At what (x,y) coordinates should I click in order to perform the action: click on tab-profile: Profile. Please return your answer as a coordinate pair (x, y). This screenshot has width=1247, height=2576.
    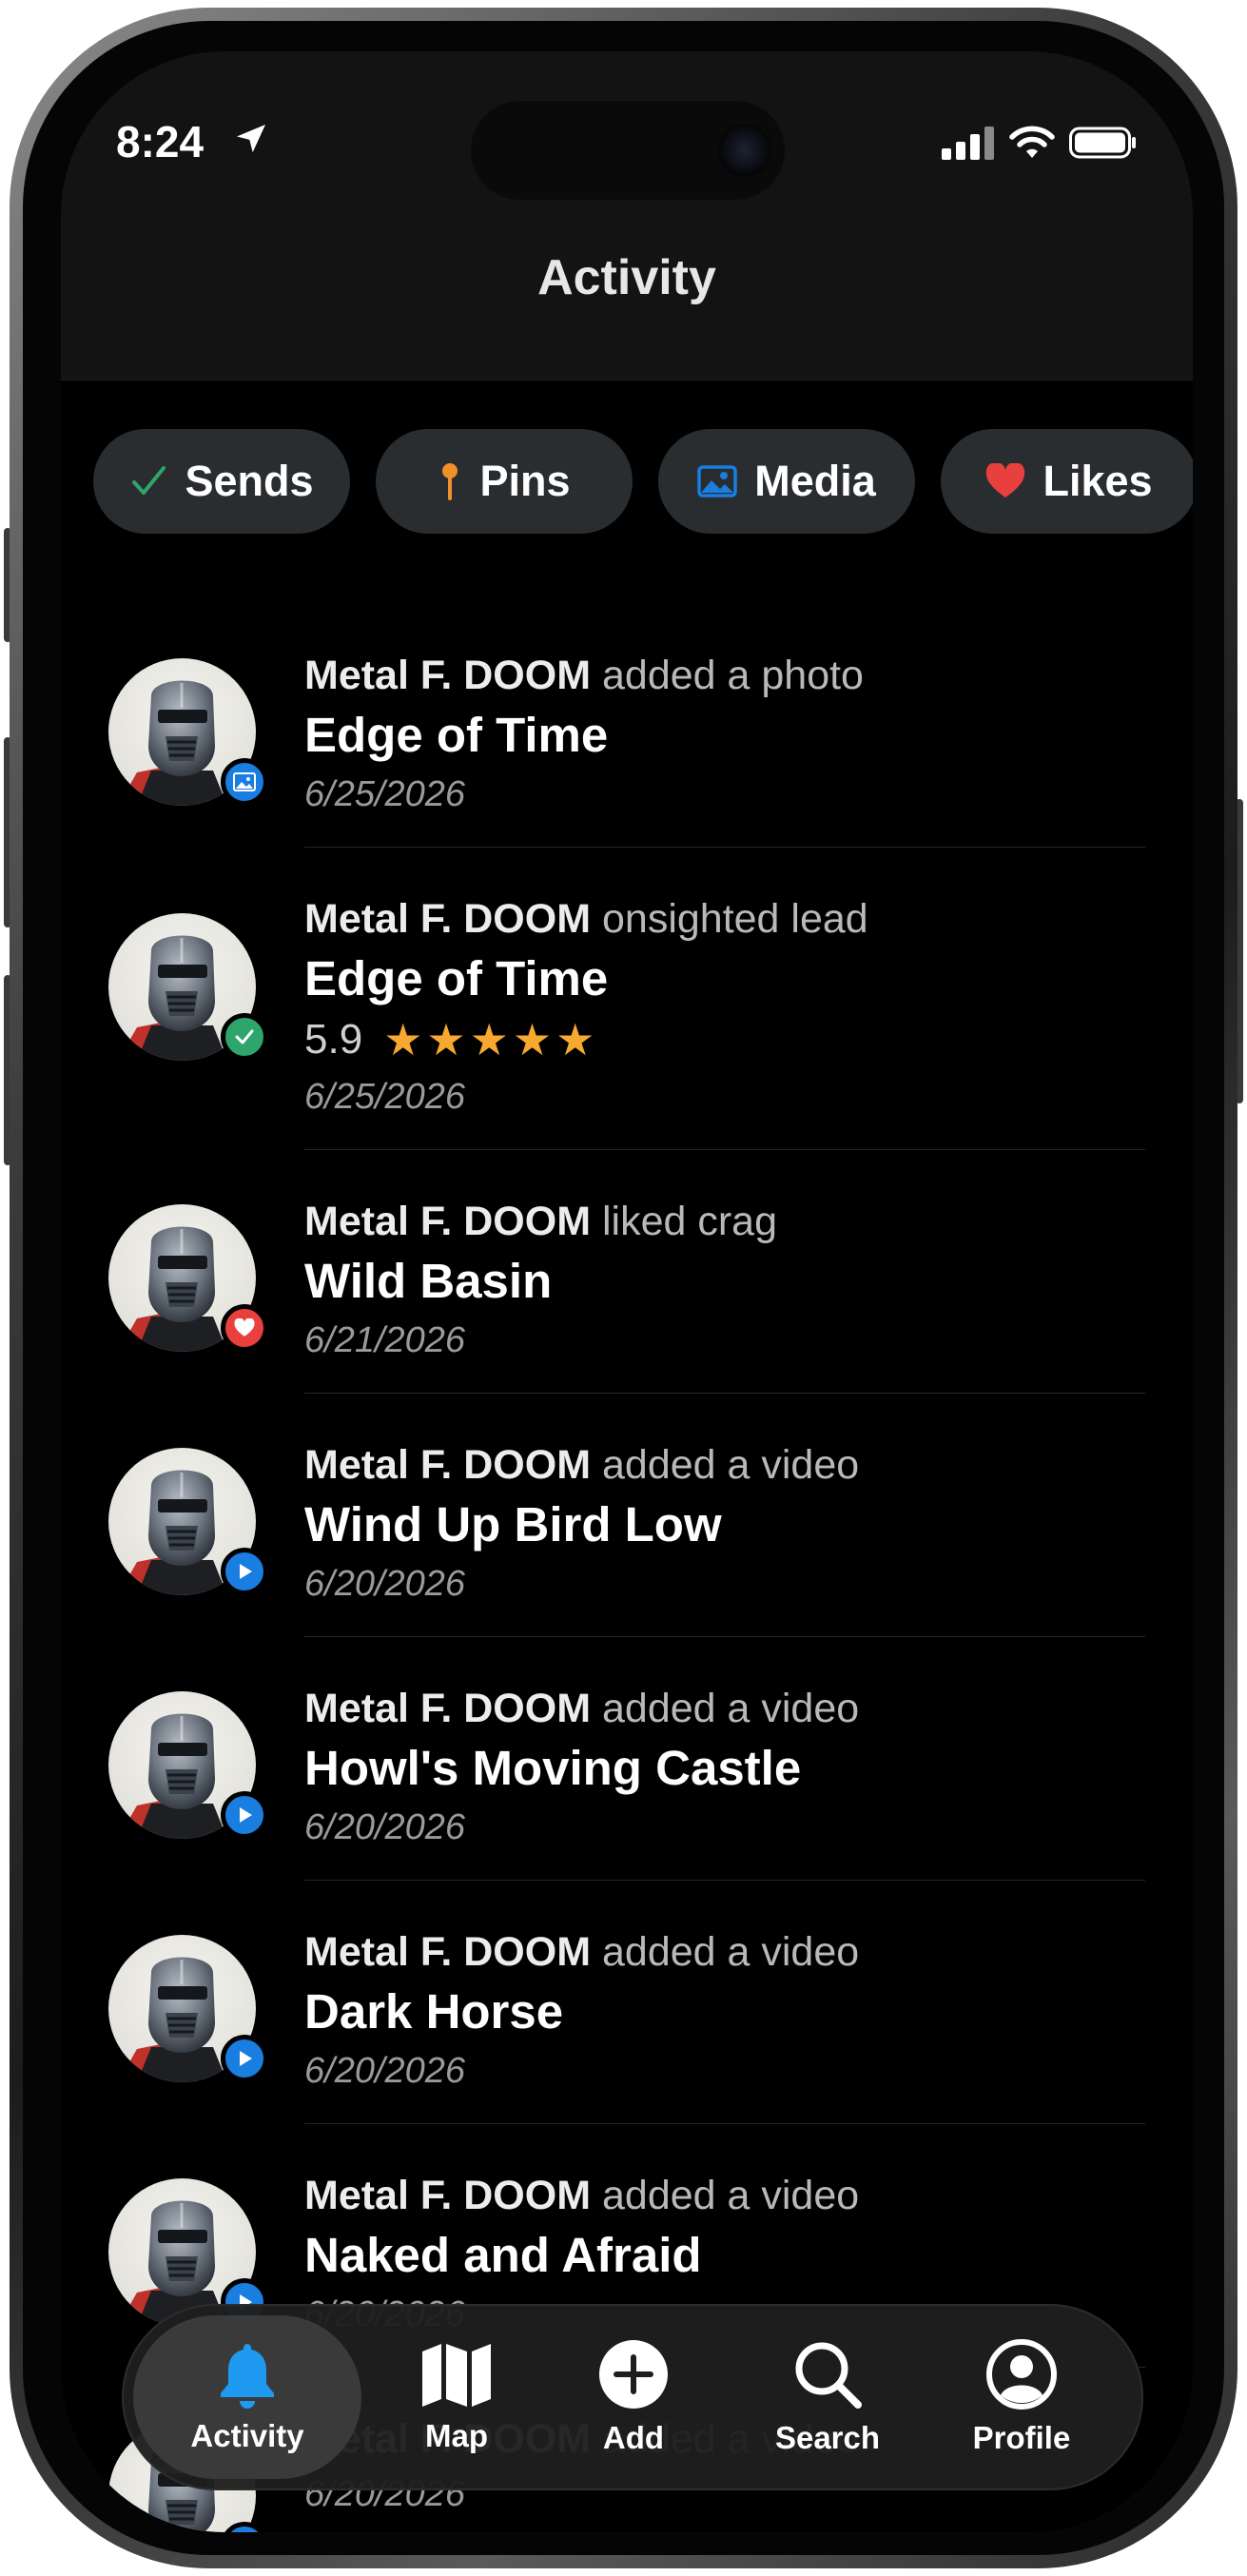
    Looking at the image, I should click on (1022, 2397).